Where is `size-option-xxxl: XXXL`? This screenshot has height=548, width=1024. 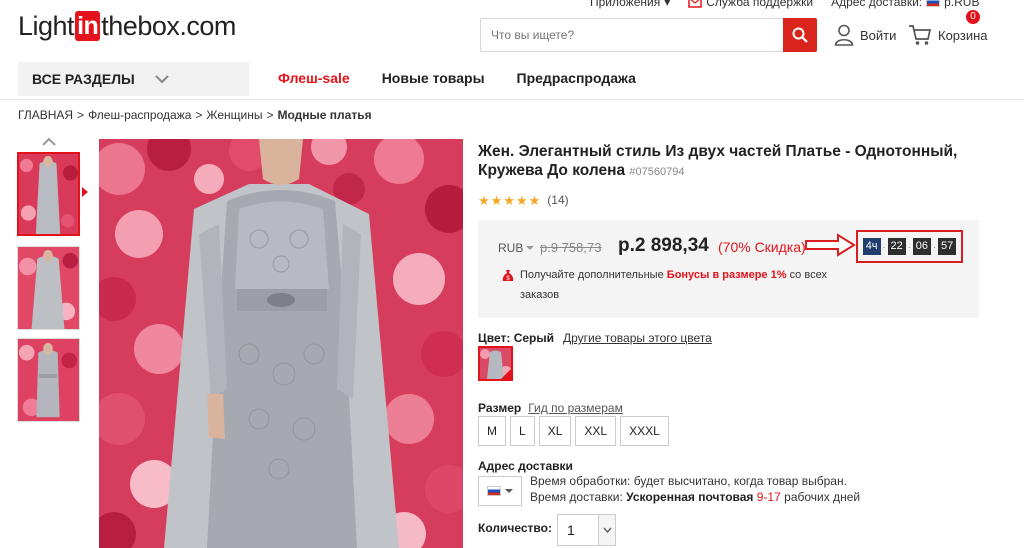 size-option-xxxl: XXXL is located at coordinates (644, 431).